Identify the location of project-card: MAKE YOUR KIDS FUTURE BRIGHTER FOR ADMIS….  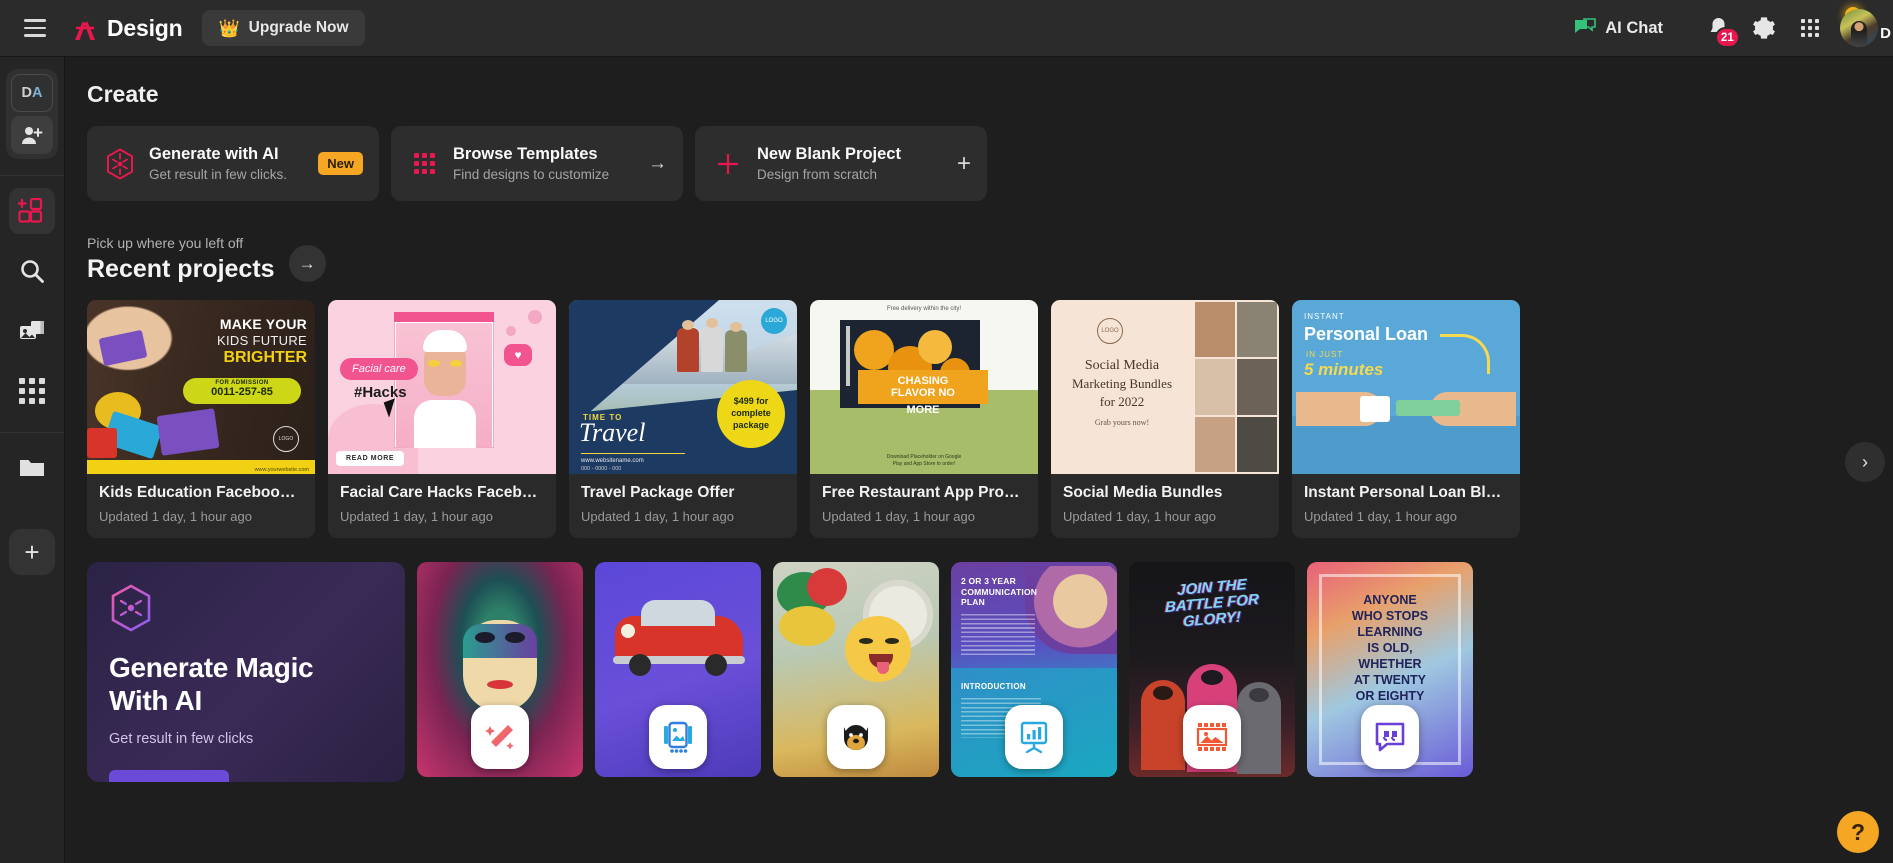
(201, 419).